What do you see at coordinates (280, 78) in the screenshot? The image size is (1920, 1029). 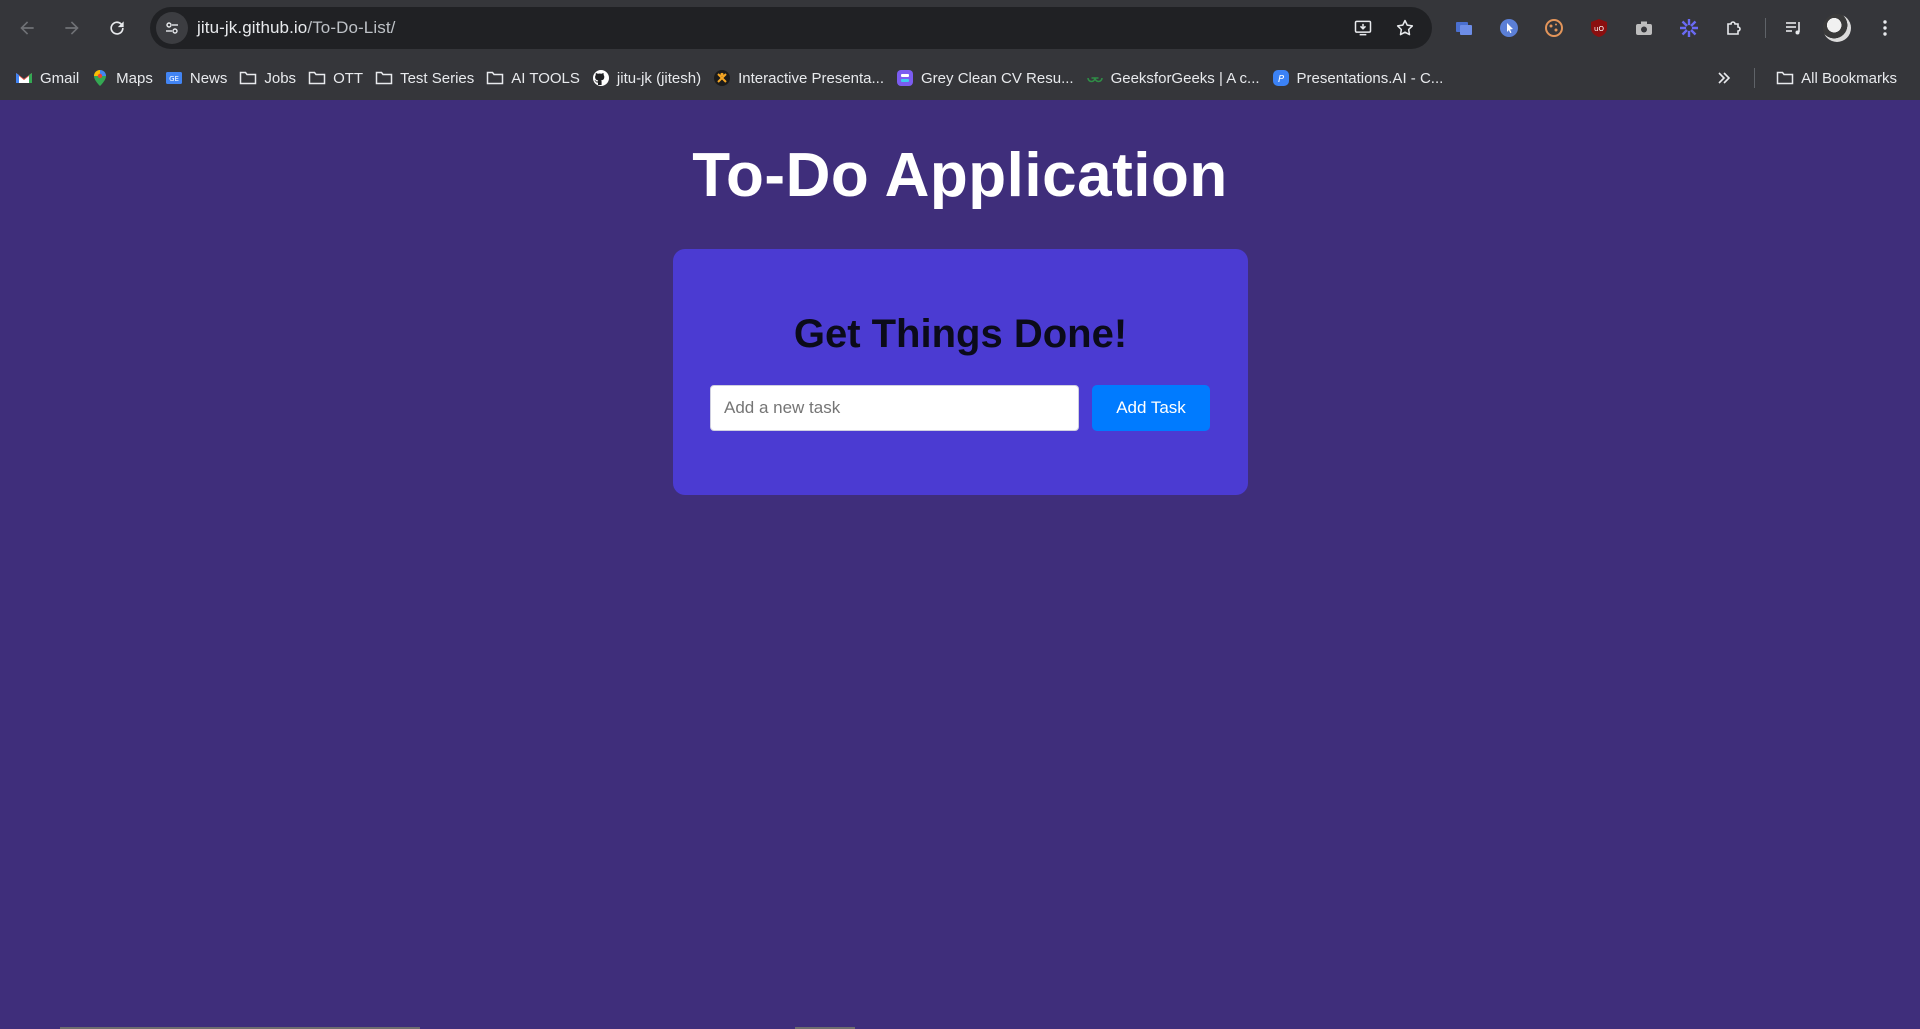 I see `bookmark-label: Jobs` at bounding box center [280, 78].